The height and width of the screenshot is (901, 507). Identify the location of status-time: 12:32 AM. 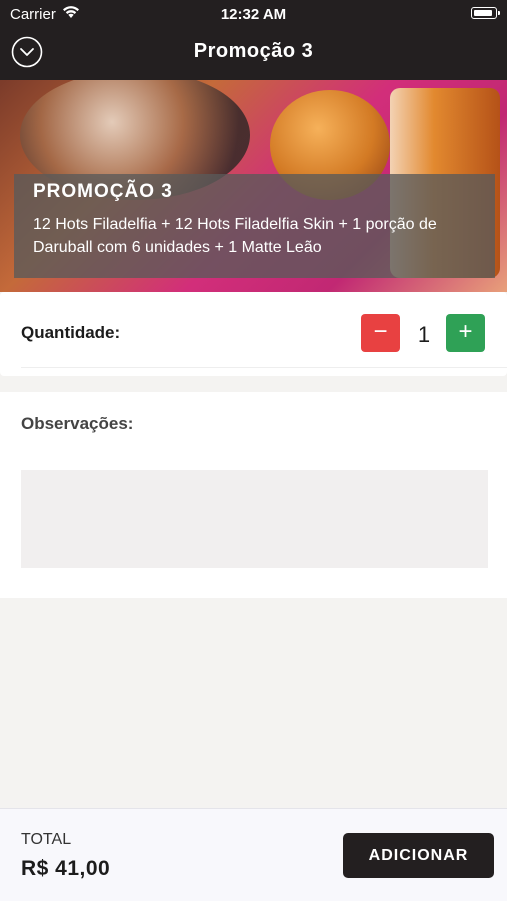
(253, 14).